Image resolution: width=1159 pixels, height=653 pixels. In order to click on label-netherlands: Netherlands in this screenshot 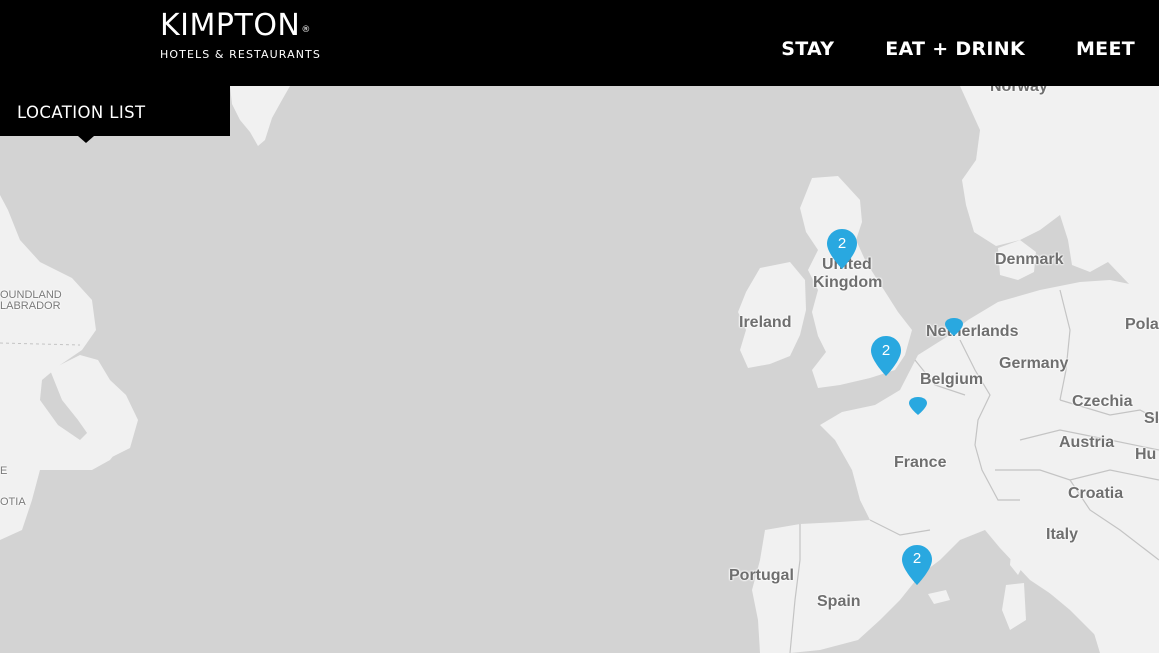, I will do `click(972, 331)`.